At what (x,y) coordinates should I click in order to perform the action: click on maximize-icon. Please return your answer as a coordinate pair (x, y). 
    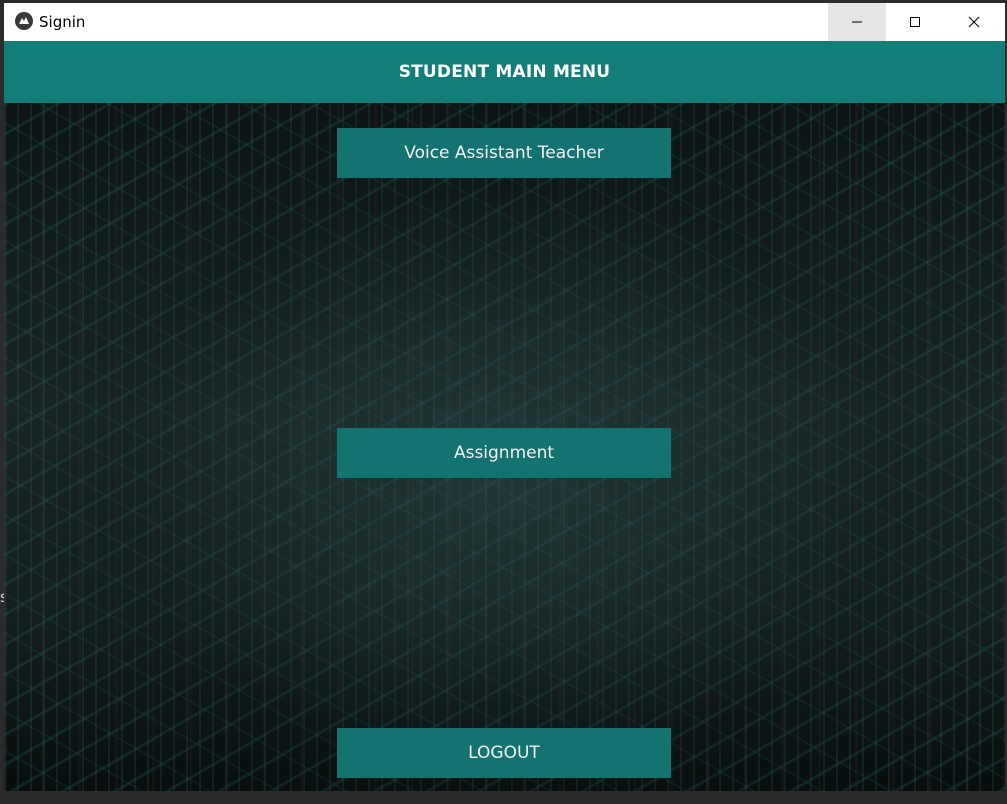
    Looking at the image, I should click on (915, 22).